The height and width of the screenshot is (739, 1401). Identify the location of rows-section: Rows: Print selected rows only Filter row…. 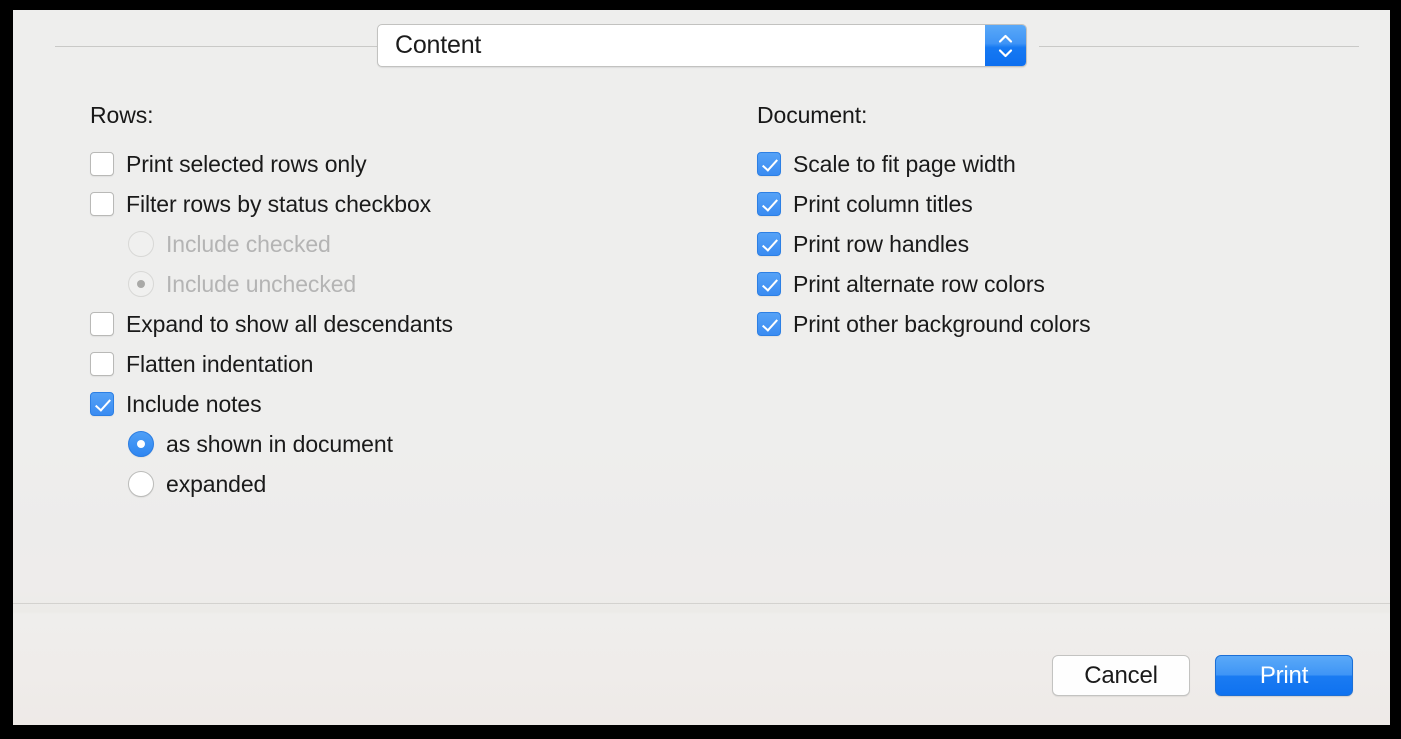
(271, 303).